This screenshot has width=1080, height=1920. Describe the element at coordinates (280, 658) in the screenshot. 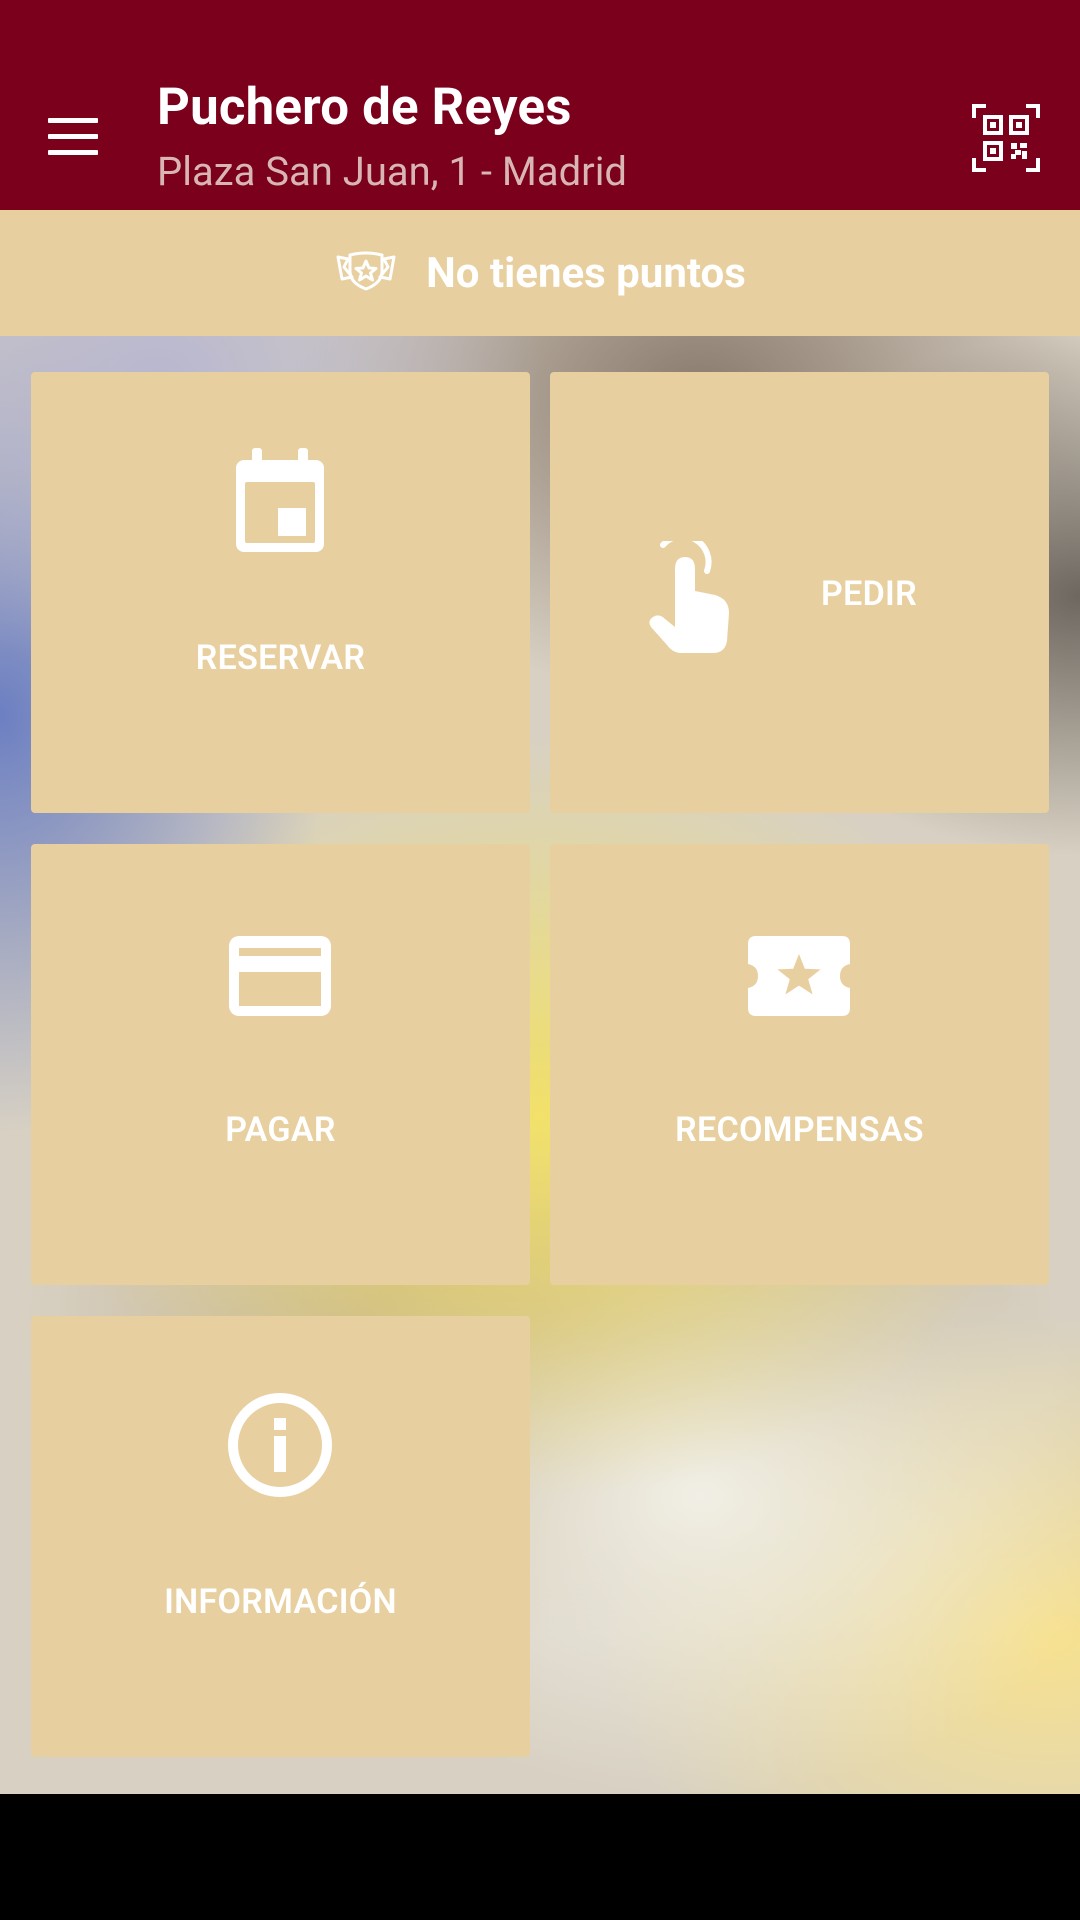

I see `tile-label: RESERVAR` at that location.